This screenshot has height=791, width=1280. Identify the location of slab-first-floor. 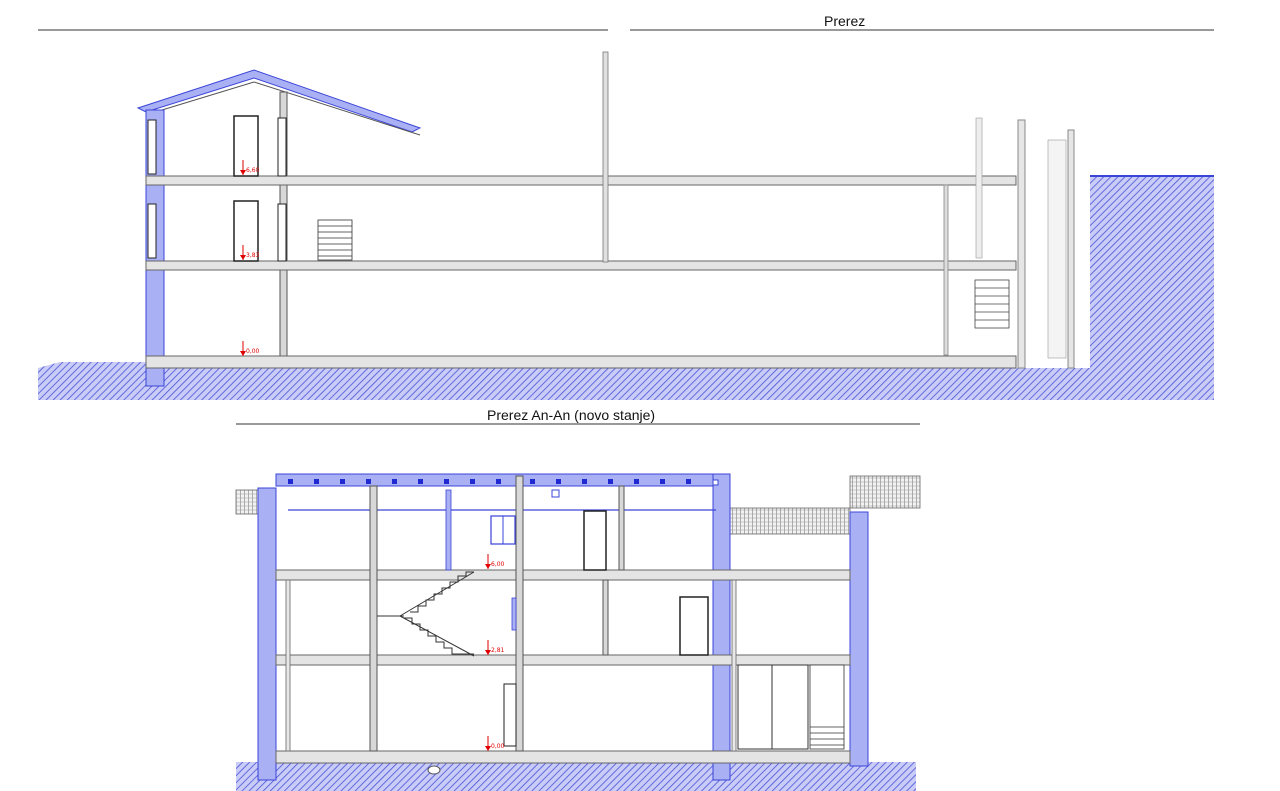
(581, 265).